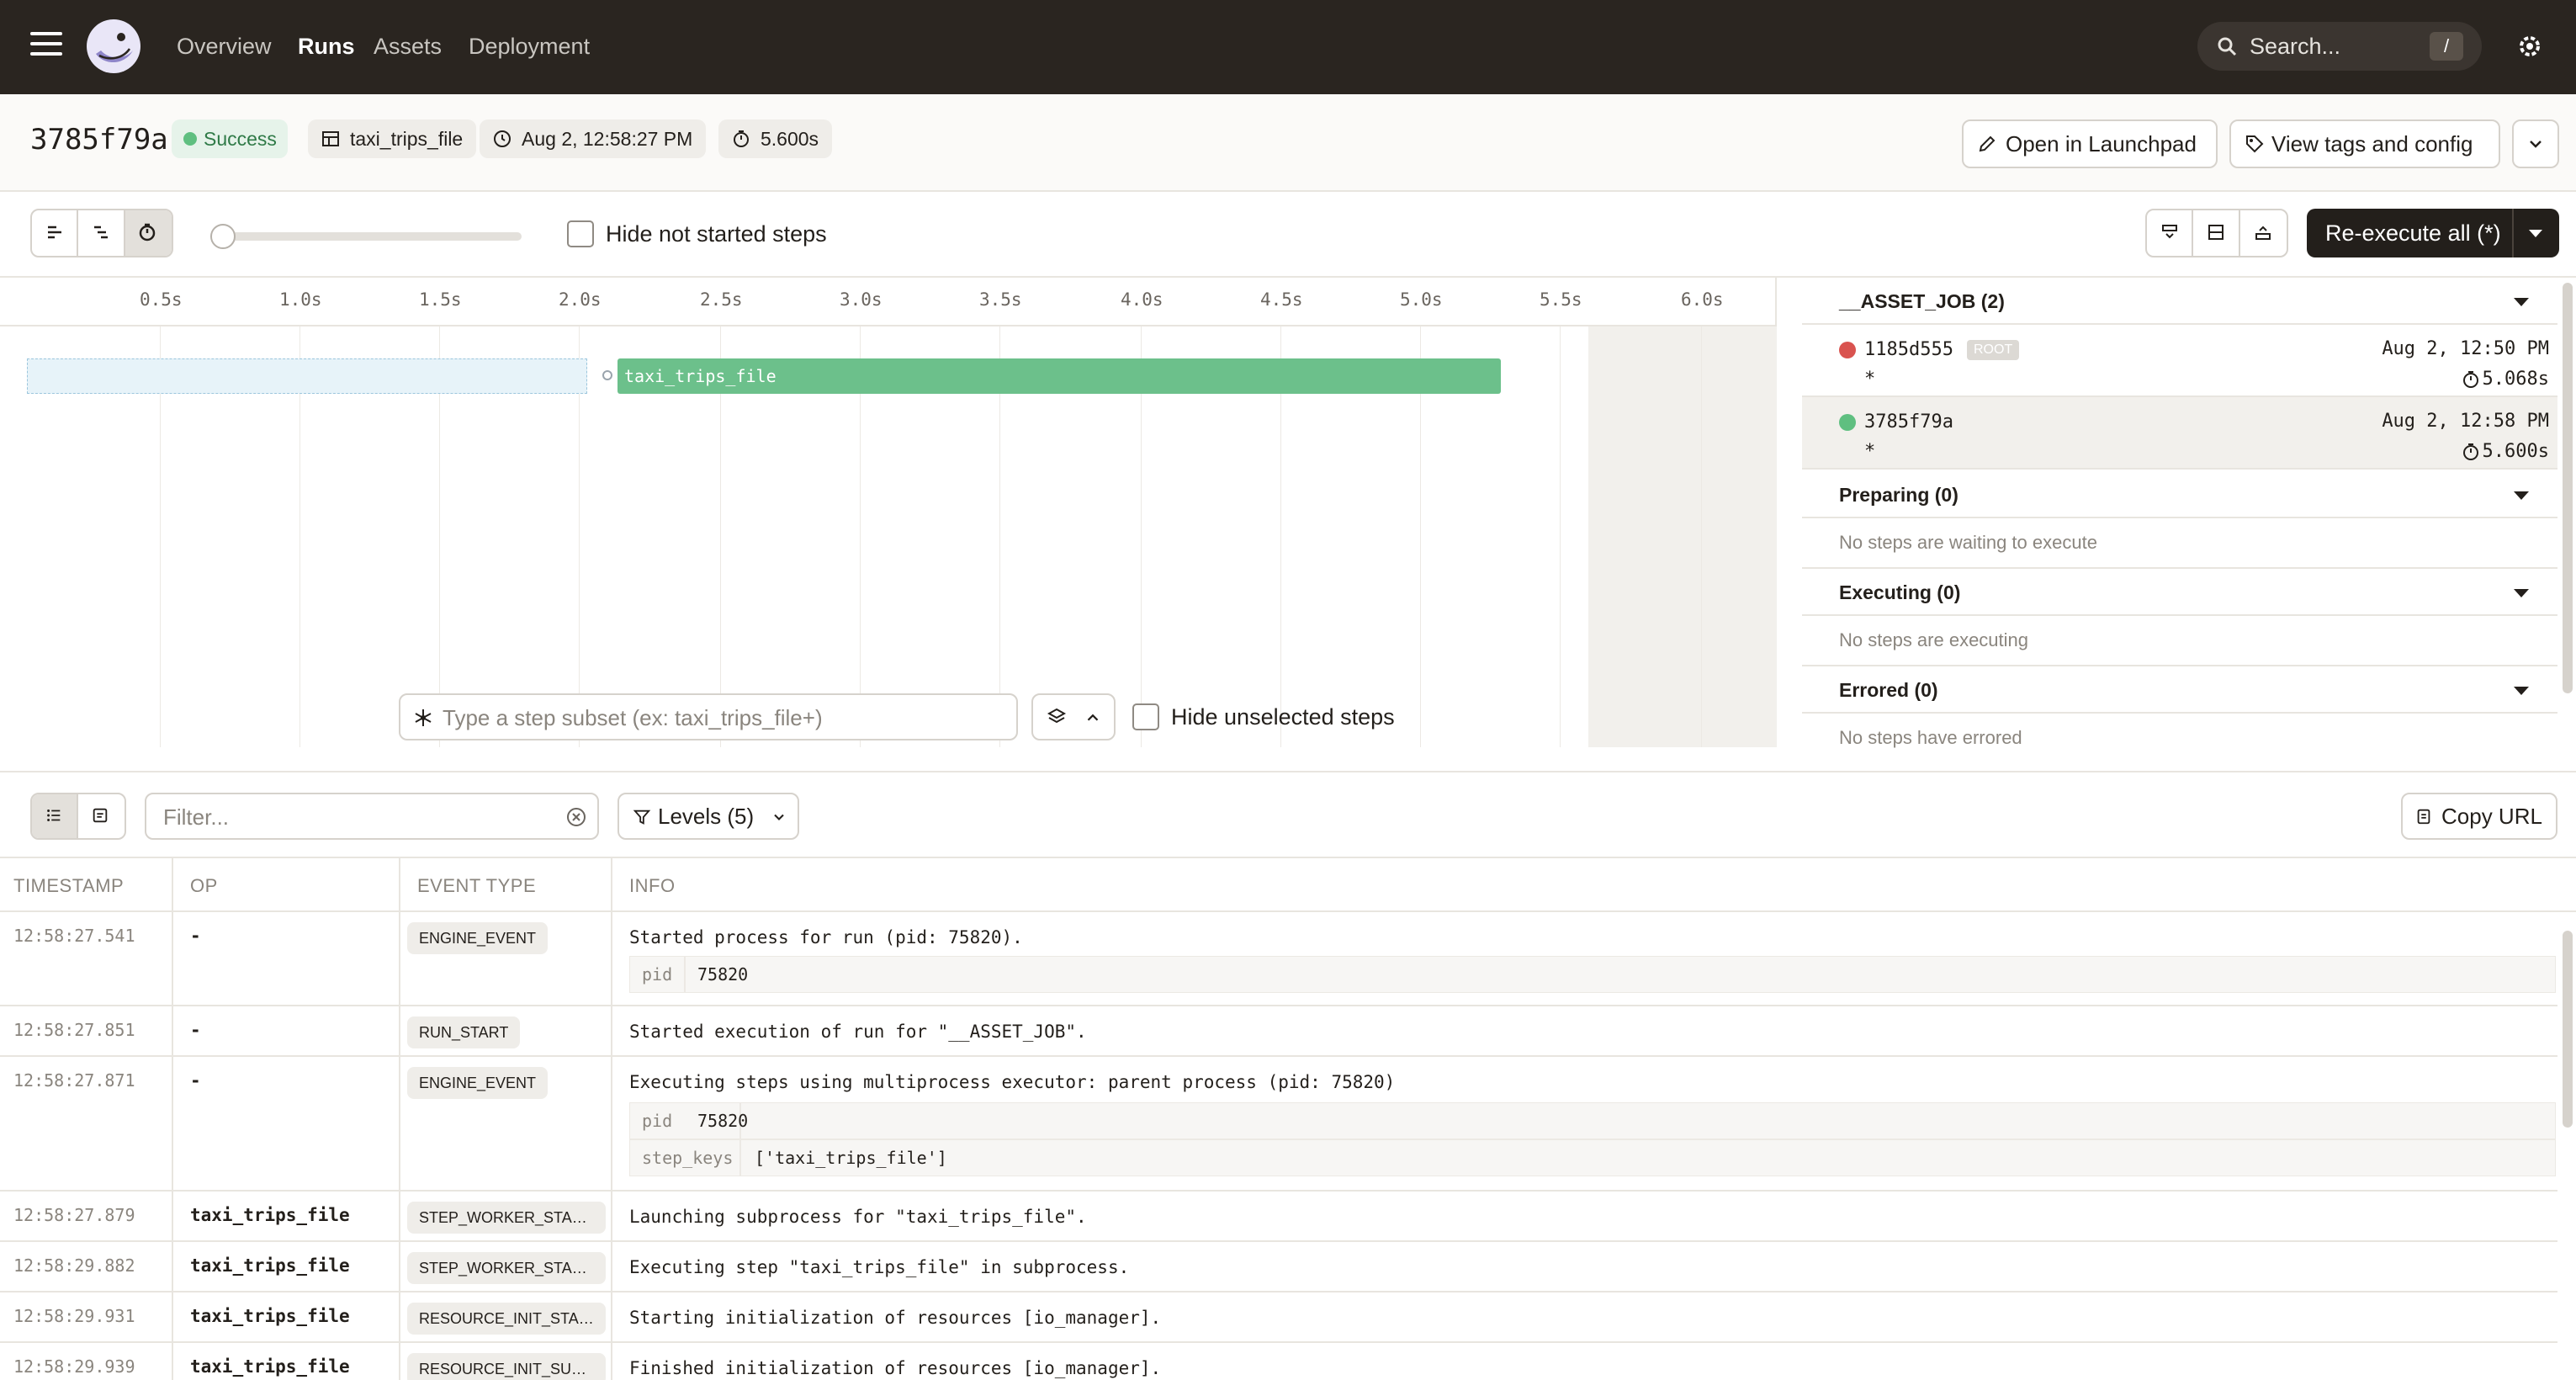 The image size is (2576, 1380). I want to click on collapse-top-button, so click(2170, 233).